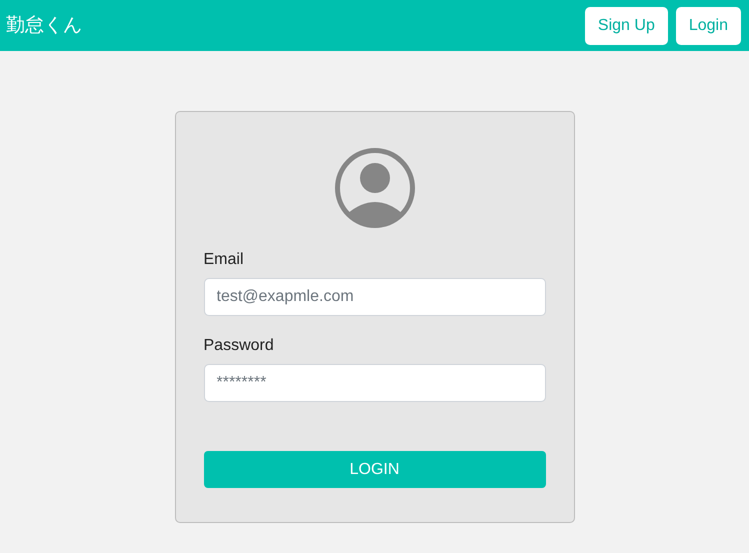  What do you see at coordinates (374, 188) in the screenshot?
I see `user-avatar-icon` at bounding box center [374, 188].